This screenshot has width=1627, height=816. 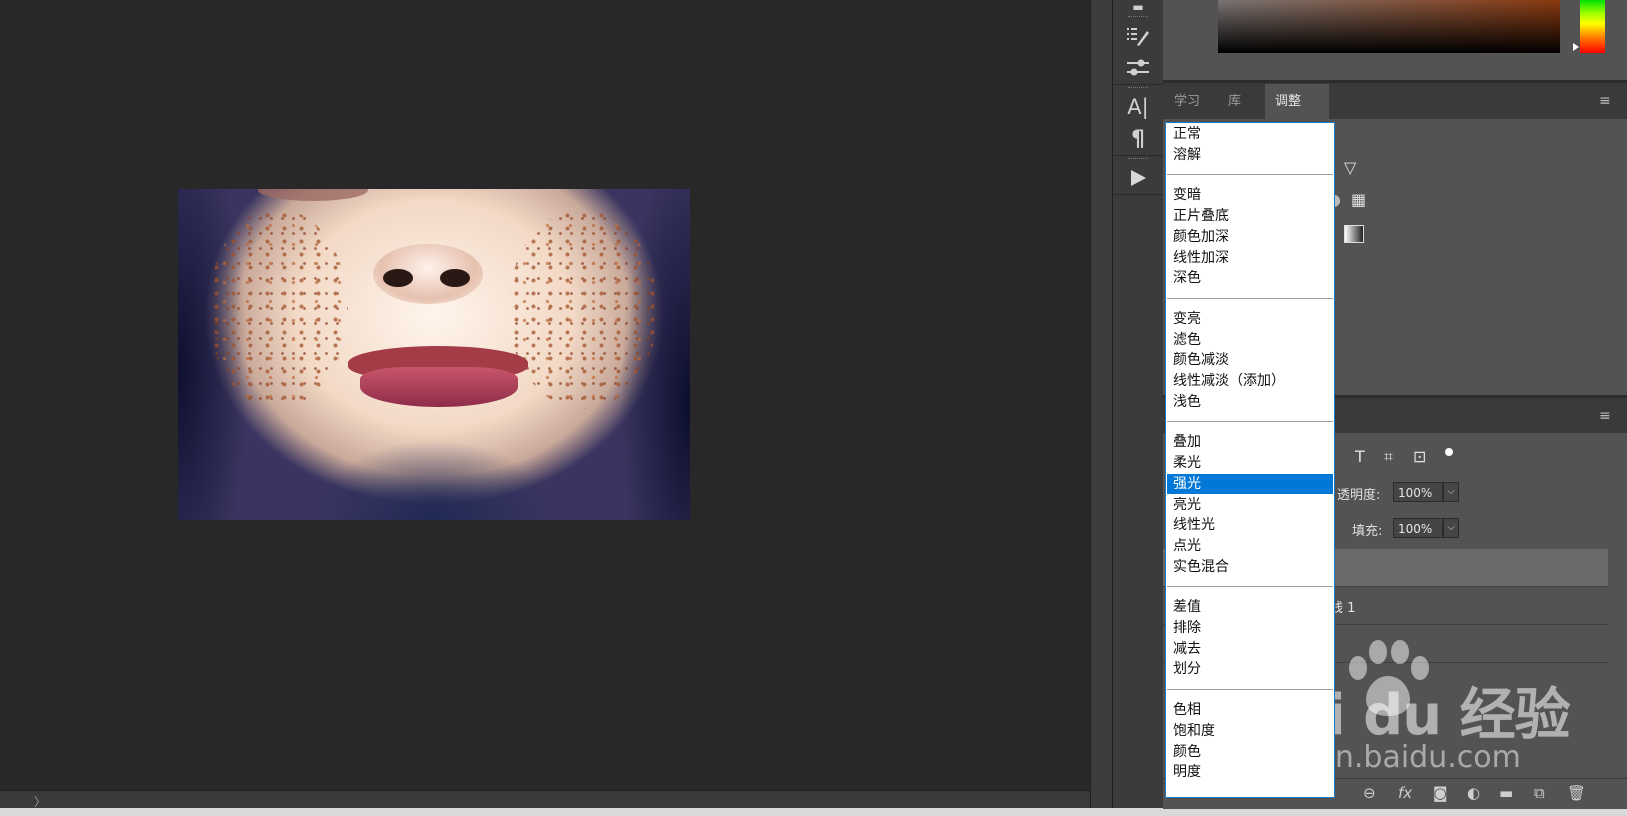 What do you see at coordinates (1250, 155) in the screenshot?
I see `blend-mode-option: 溶解` at bounding box center [1250, 155].